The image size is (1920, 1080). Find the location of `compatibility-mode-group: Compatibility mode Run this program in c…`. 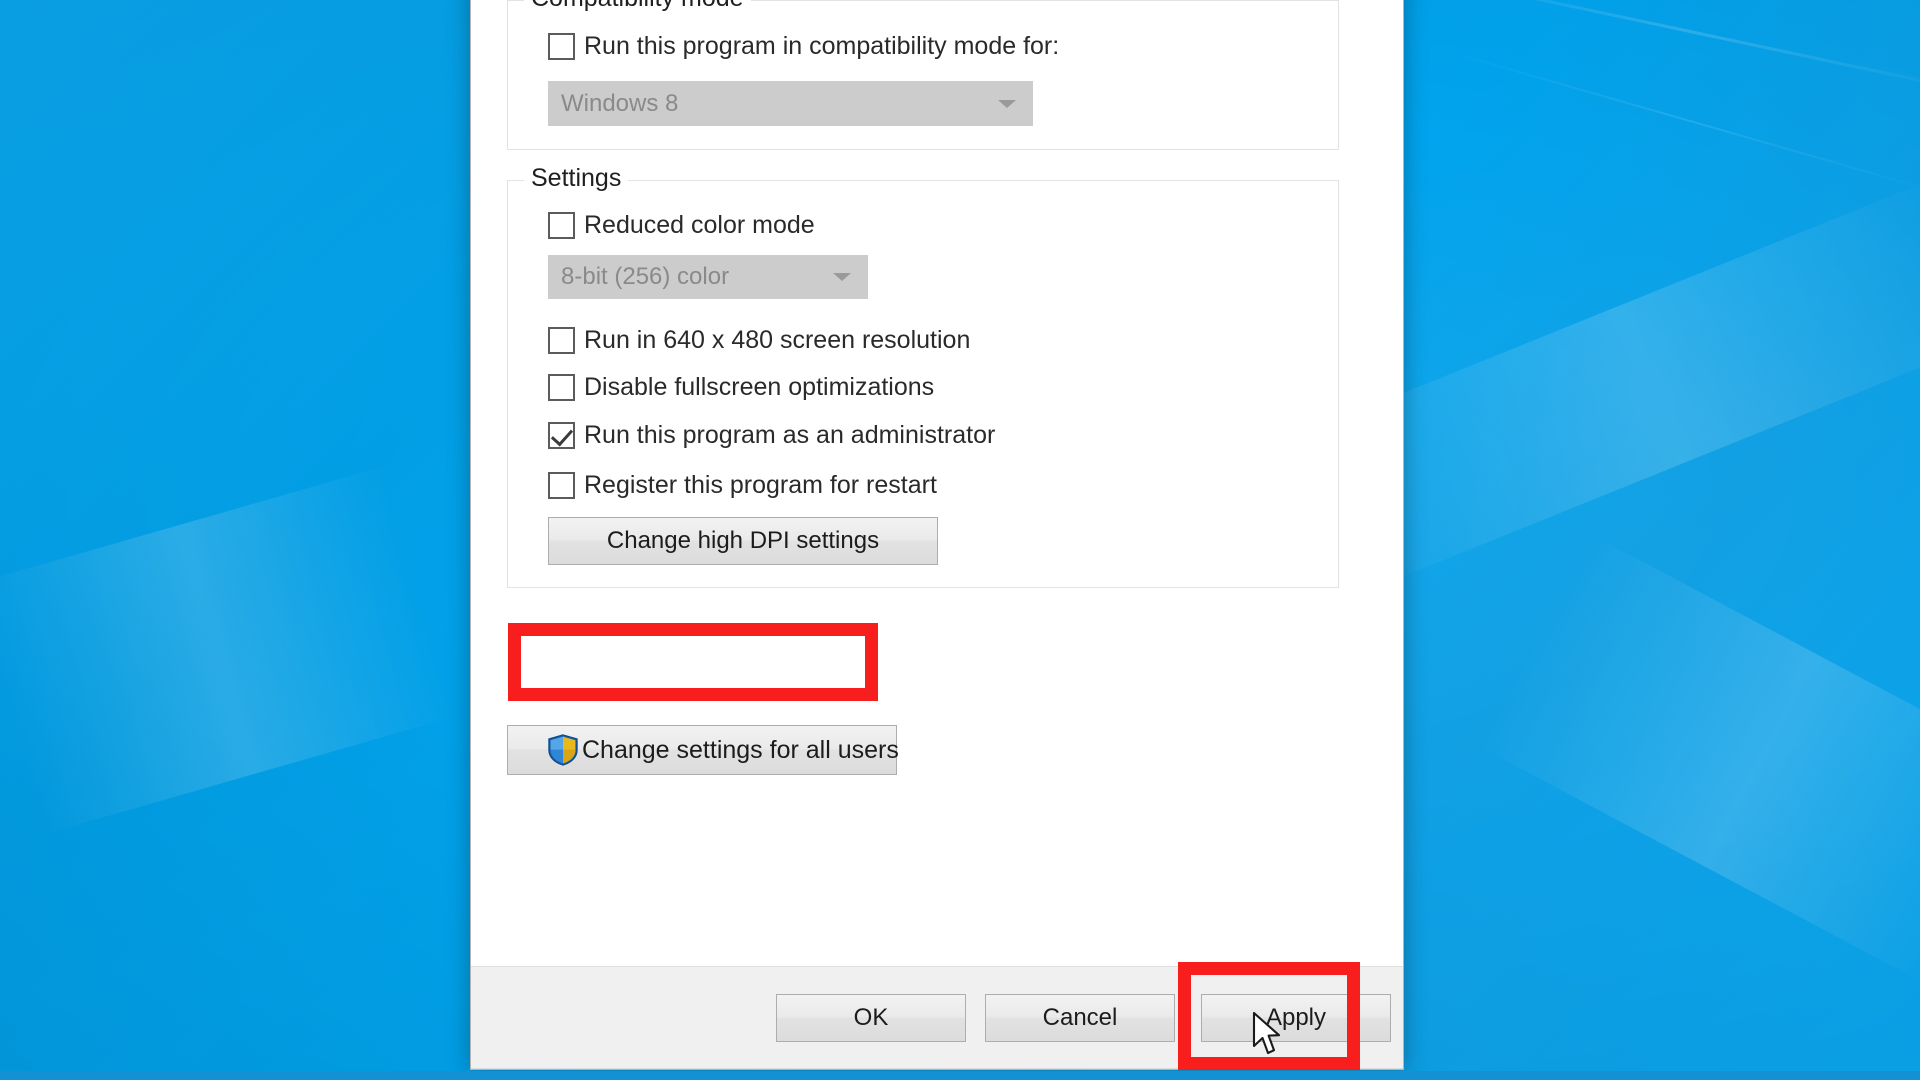

compatibility-mode-group: Compatibility mode Run this program in c… is located at coordinates (923, 75).